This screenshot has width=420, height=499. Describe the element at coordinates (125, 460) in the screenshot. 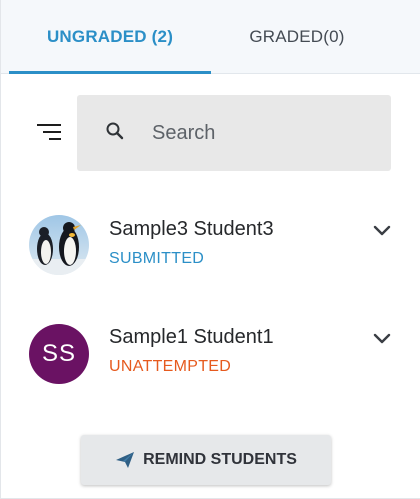

I see `paper-plane-icon` at that location.